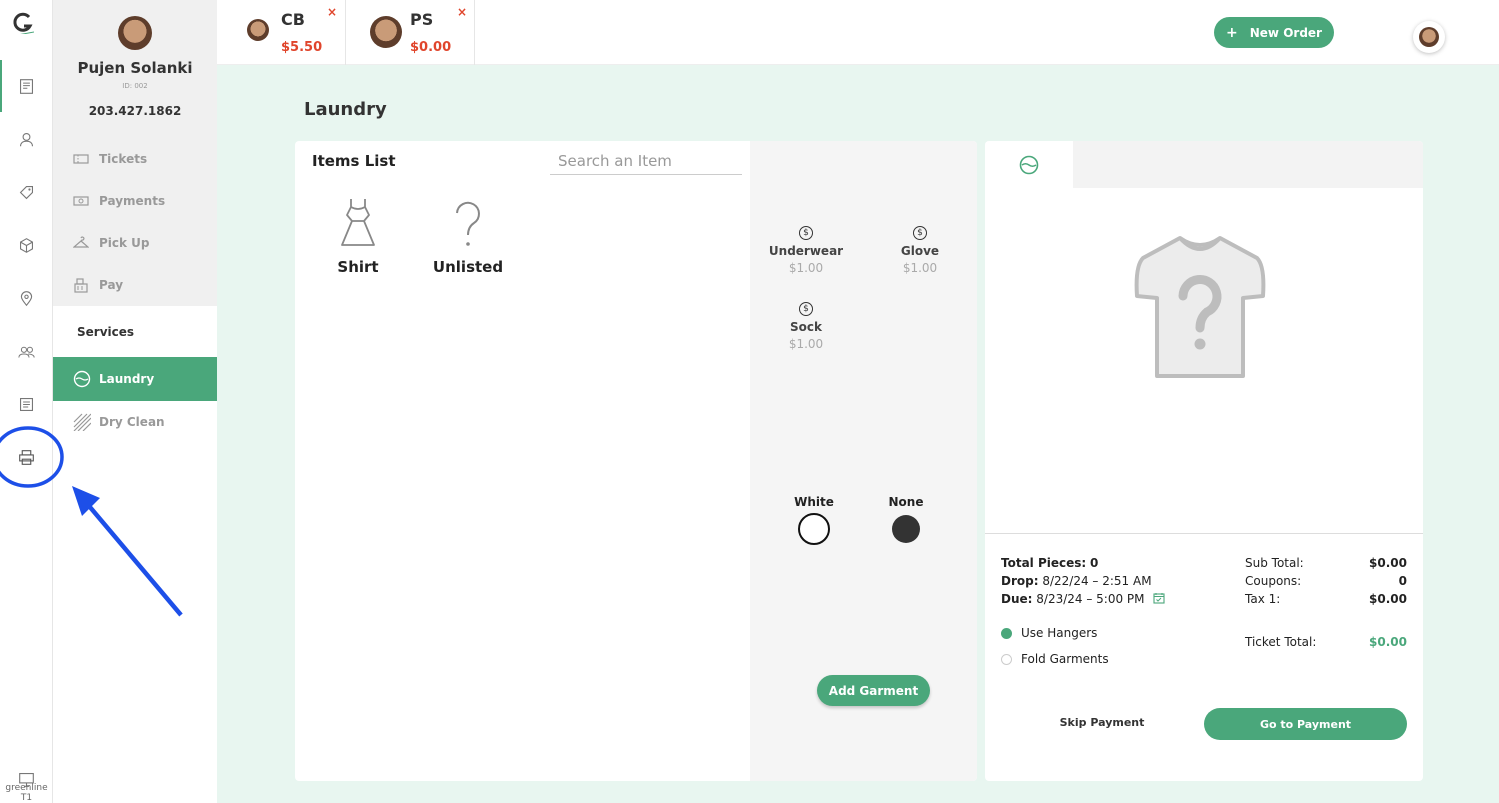 Image resolution: width=1499 pixels, height=803 pixels. Describe the element at coordinates (1388, 599) in the screenshot. I see `tax-value: $0.00` at that location.